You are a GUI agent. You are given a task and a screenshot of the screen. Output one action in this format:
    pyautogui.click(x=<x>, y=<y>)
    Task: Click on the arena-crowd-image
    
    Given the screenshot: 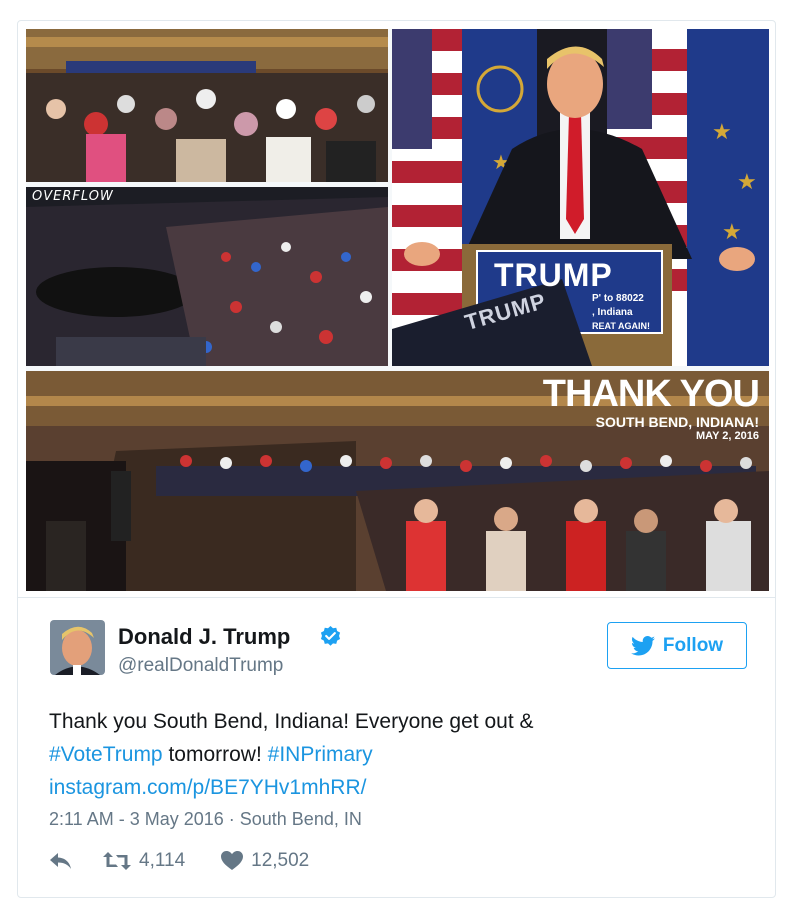 What is the action you would take?
    pyautogui.click(x=207, y=105)
    